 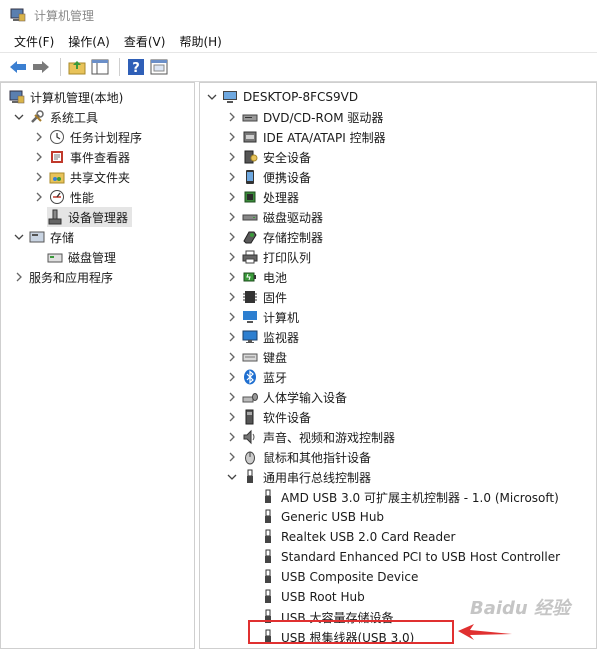 What do you see at coordinates (250, 437) in the screenshot?
I see `speaker-icon` at bounding box center [250, 437].